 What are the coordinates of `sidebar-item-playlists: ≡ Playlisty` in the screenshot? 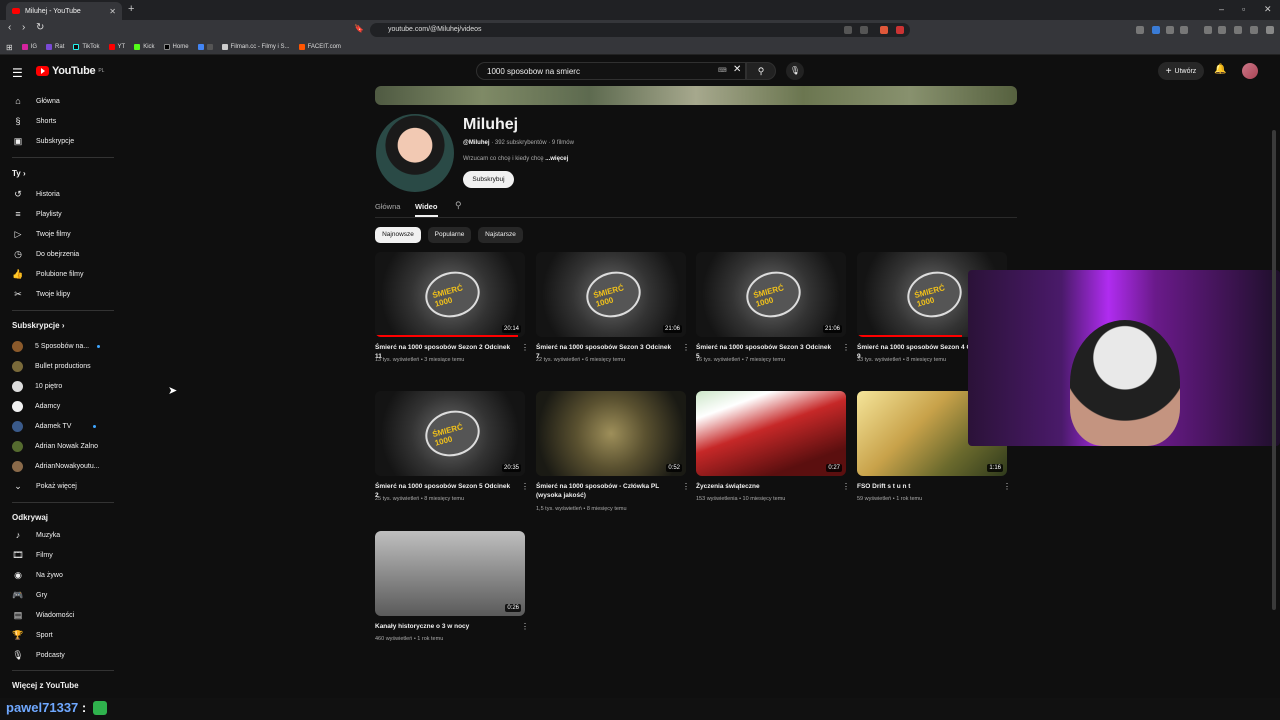 It's located at (36, 214).